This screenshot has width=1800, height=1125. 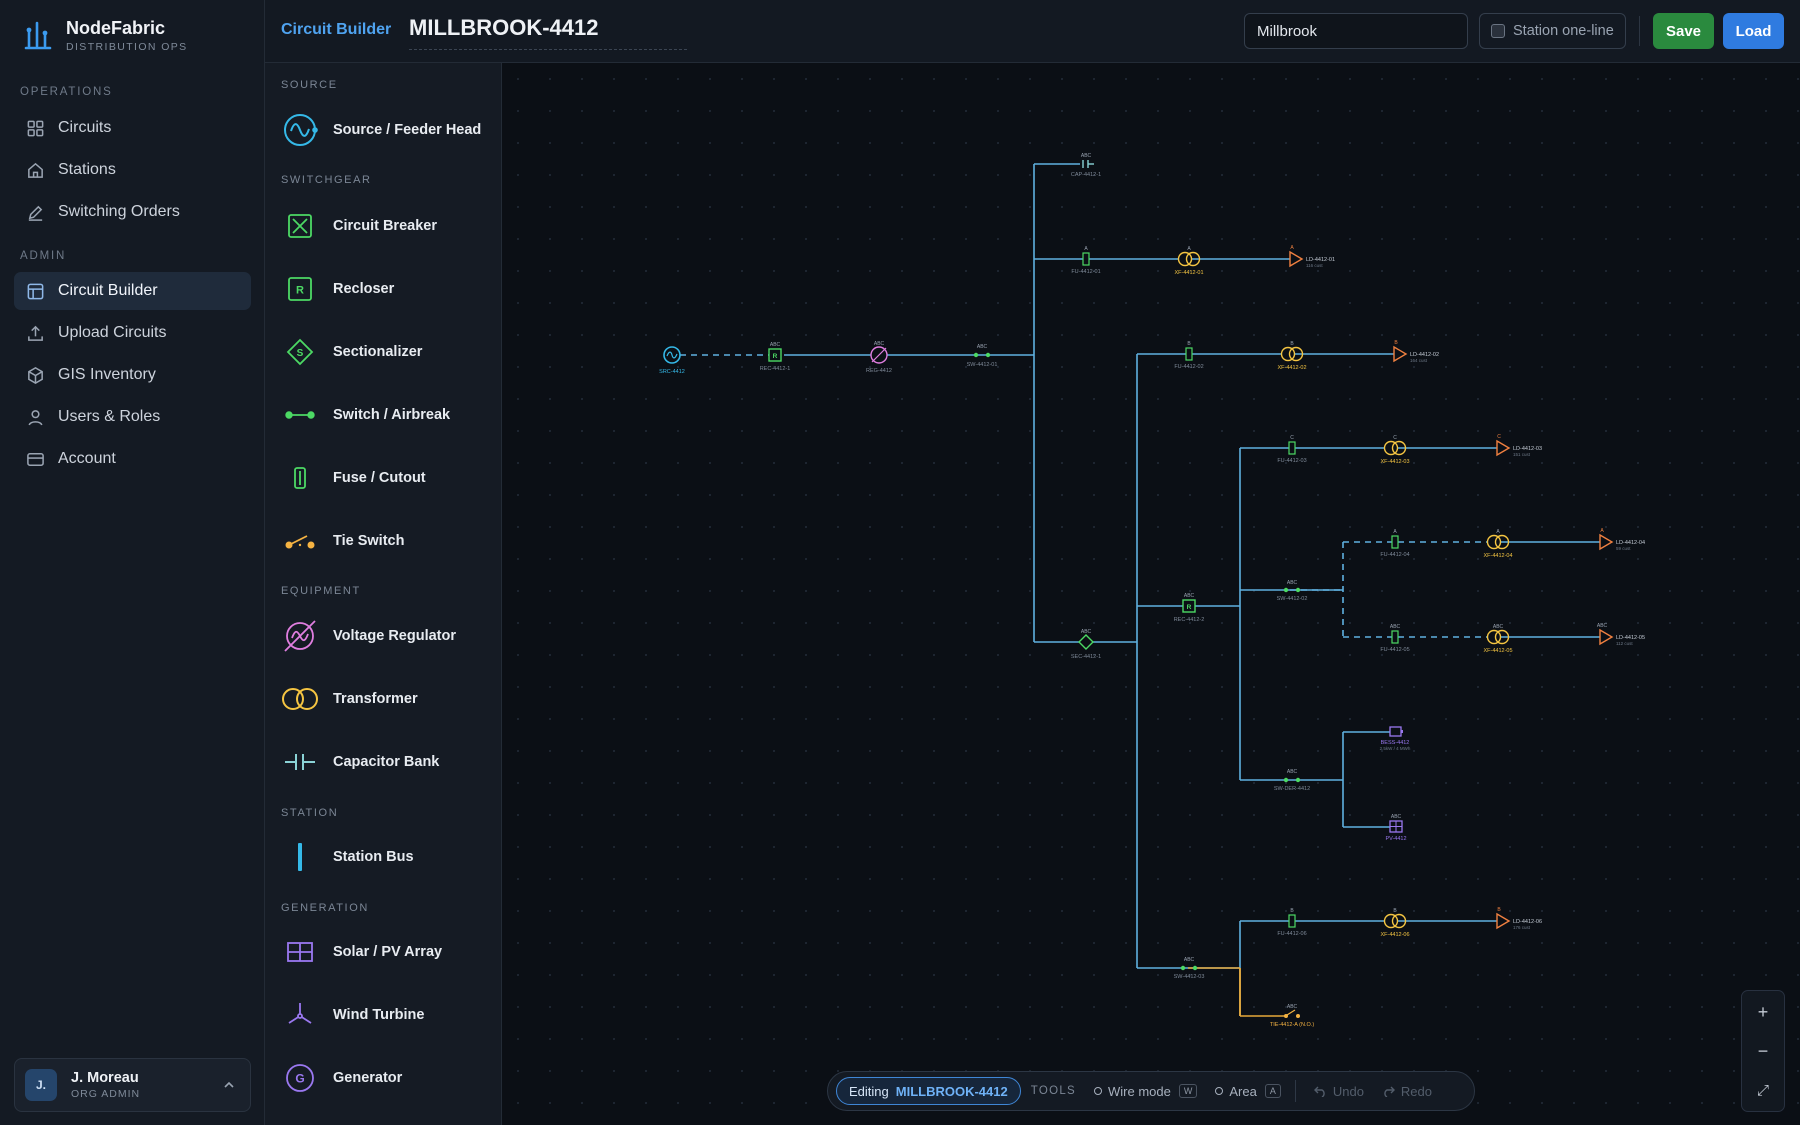 What do you see at coordinates (1146, 1091) in the screenshot?
I see `wire-mode-button: Wire mode W` at bounding box center [1146, 1091].